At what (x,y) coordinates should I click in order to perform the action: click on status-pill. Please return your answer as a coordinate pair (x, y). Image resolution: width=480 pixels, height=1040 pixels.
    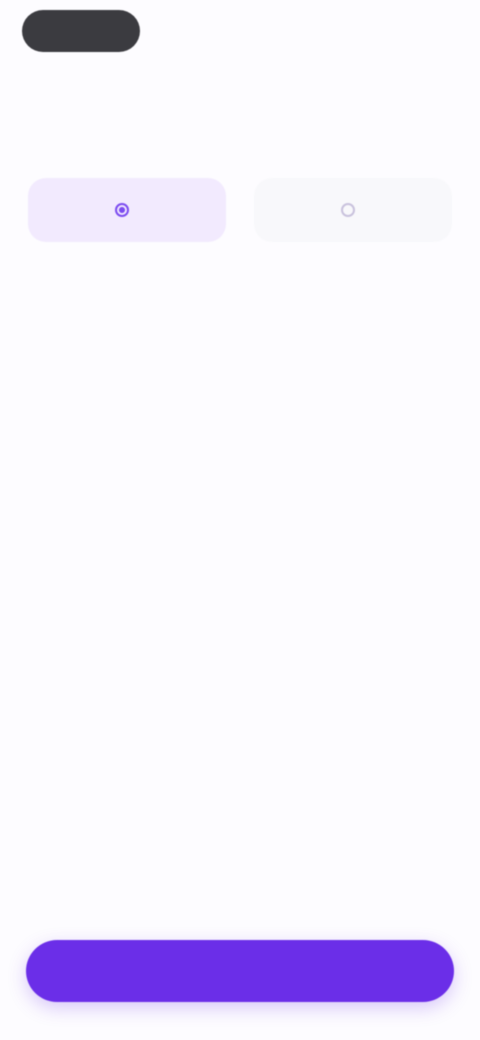
    Looking at the image, I should click on (81, 31).